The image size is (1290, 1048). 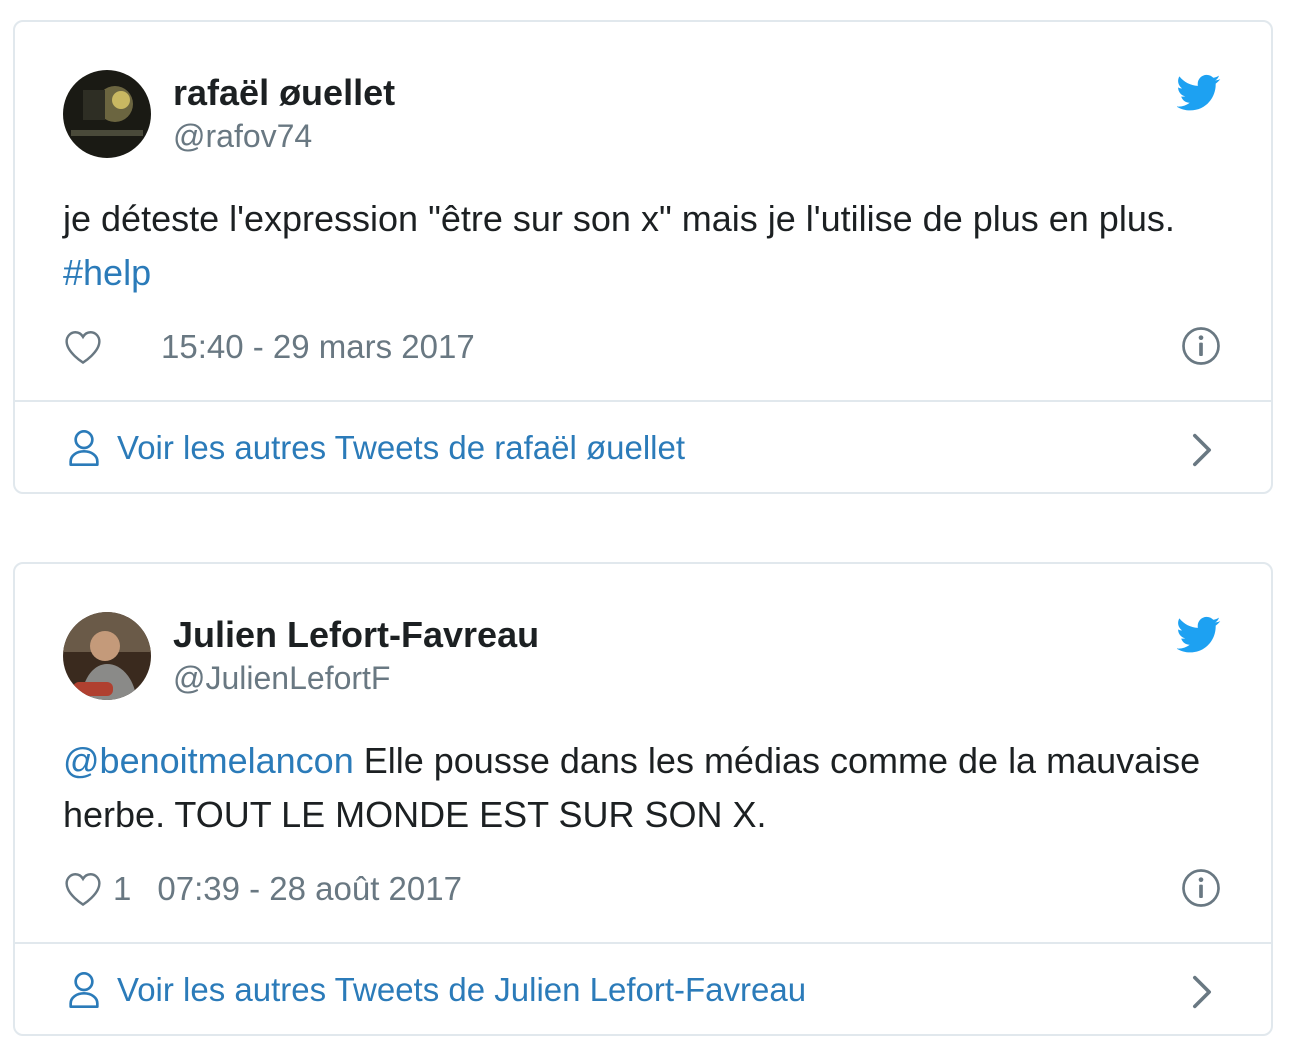 I want to click on view-more-tweets-link: Voir les autres Tweets de rafaël øuellet, so click(x=376, y=448).